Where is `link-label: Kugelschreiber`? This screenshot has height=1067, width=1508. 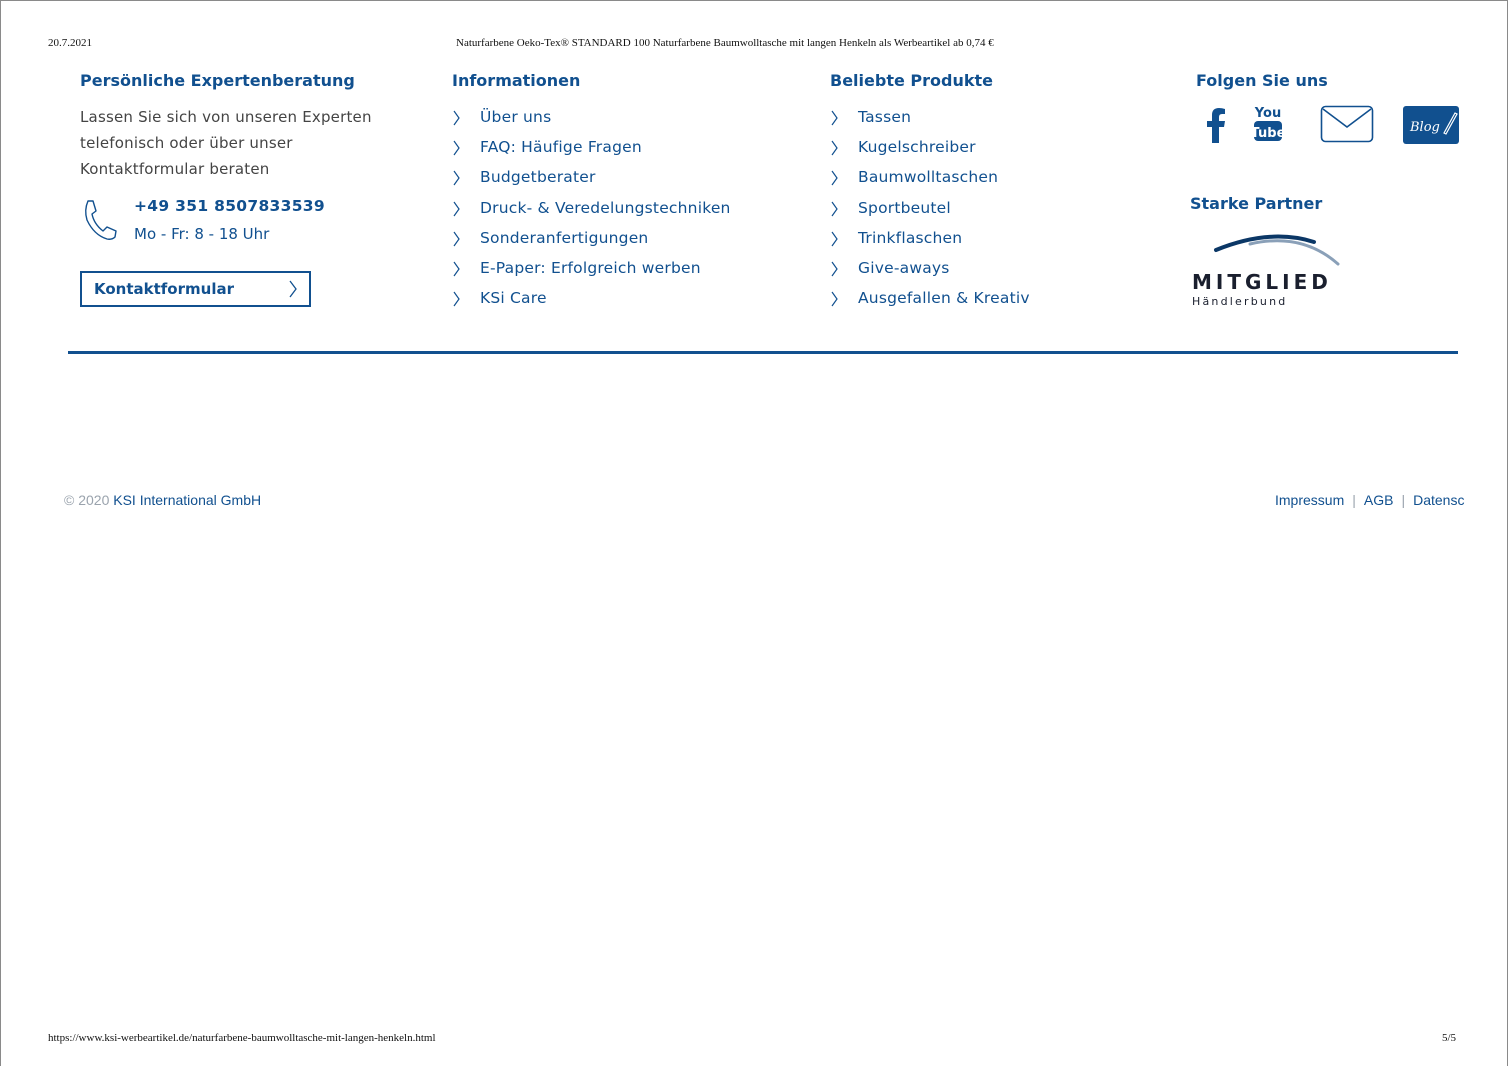
link-label: Kugelschreiber is located at coordinates (917, 147).